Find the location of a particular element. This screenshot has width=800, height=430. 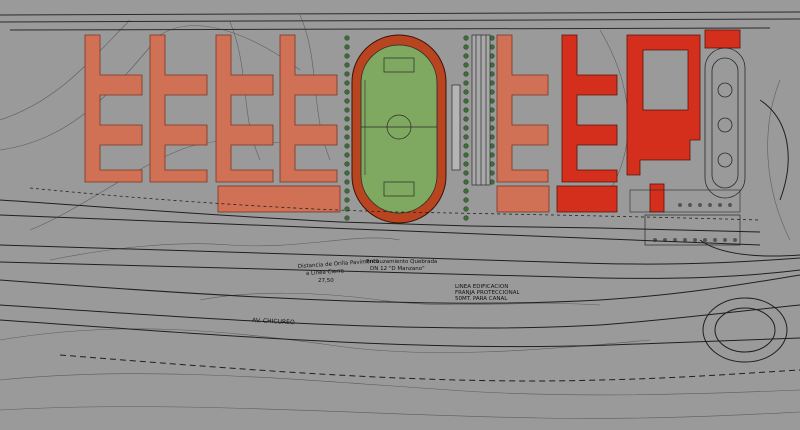

stadium is located at coordinates (399, 129).